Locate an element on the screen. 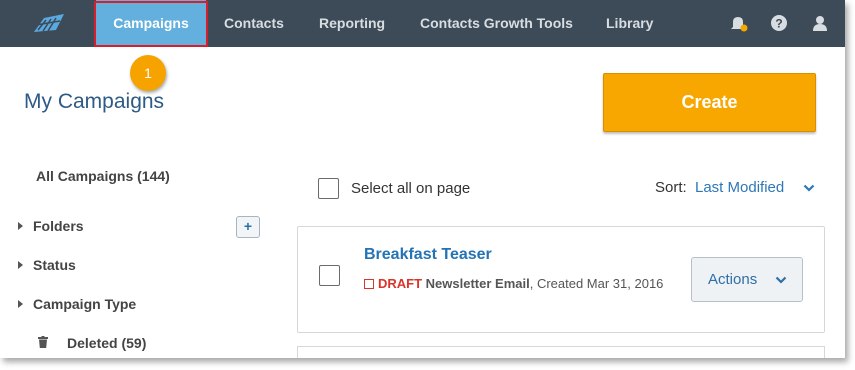  sidebar-item-campaign-type: Campaign Type is located at coordinates (77, 304).